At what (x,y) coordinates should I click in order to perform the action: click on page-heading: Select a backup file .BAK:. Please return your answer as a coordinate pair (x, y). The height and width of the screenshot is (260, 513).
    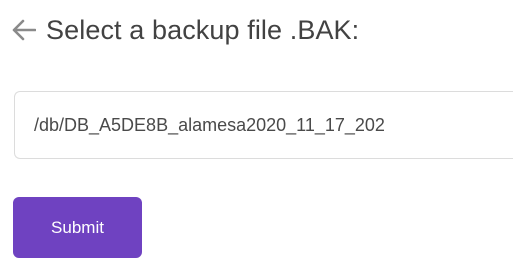
    Looking at the image, I should click on (185, 30).